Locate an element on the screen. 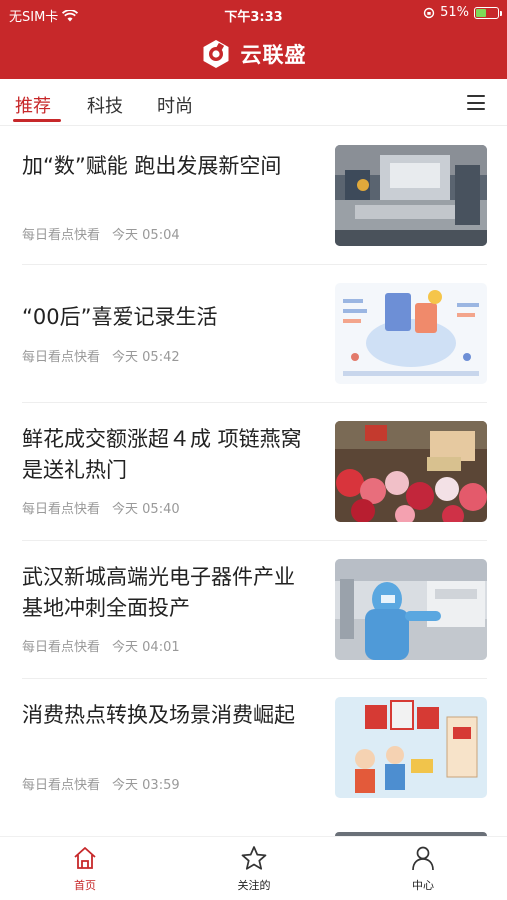 The width and height of the screenshot is (507, 900). status-bar: 无SIM卡 下午3:33 51% is located at coordinates (253, 14).